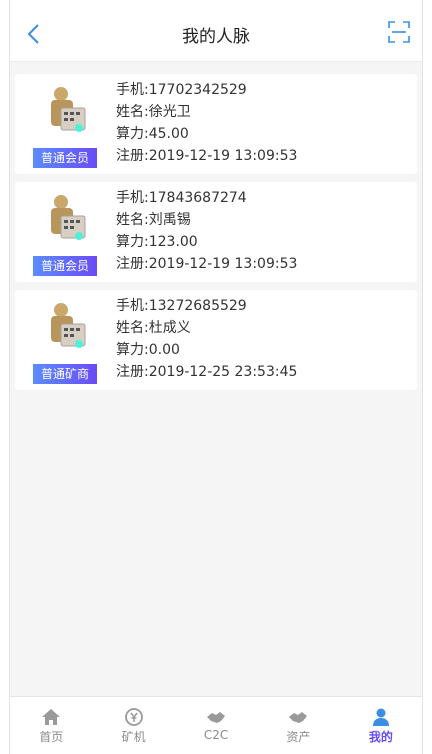 Image resolution: width=432 pixels, height=754 pixels. I want to click on tab-c2c: C2C, so click(216, 725).